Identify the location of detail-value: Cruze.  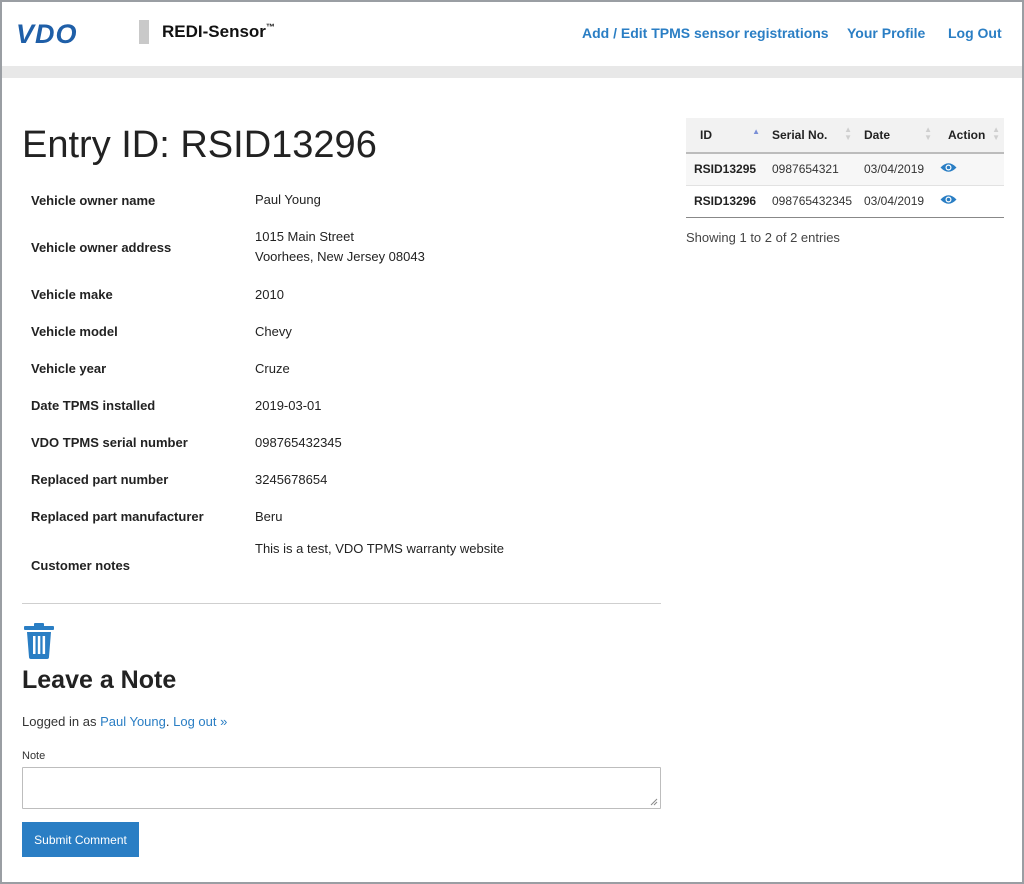
(272, 368).